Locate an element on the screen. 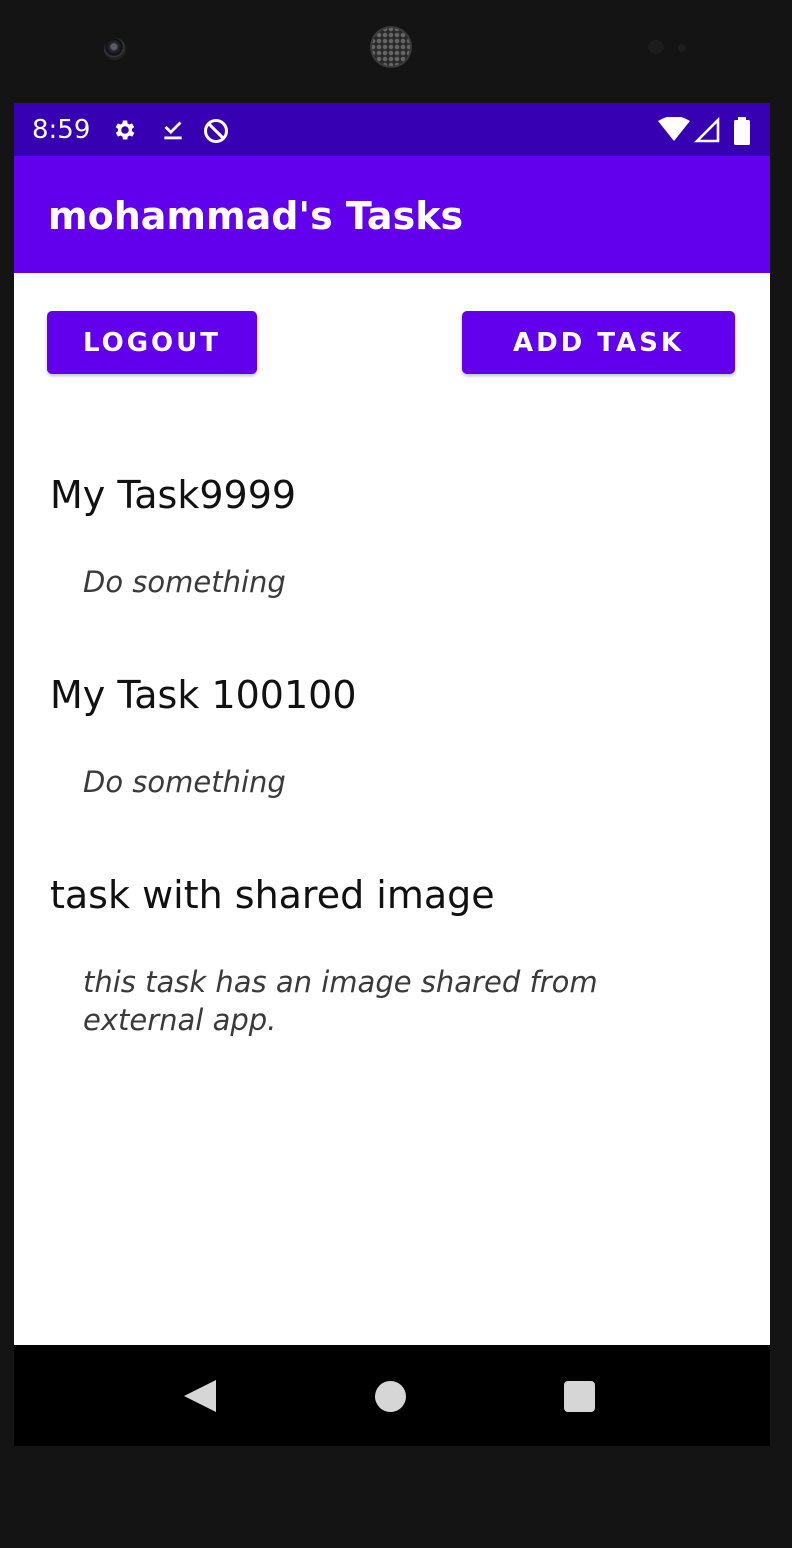  back-icon is located at coordinates (200, 1396).